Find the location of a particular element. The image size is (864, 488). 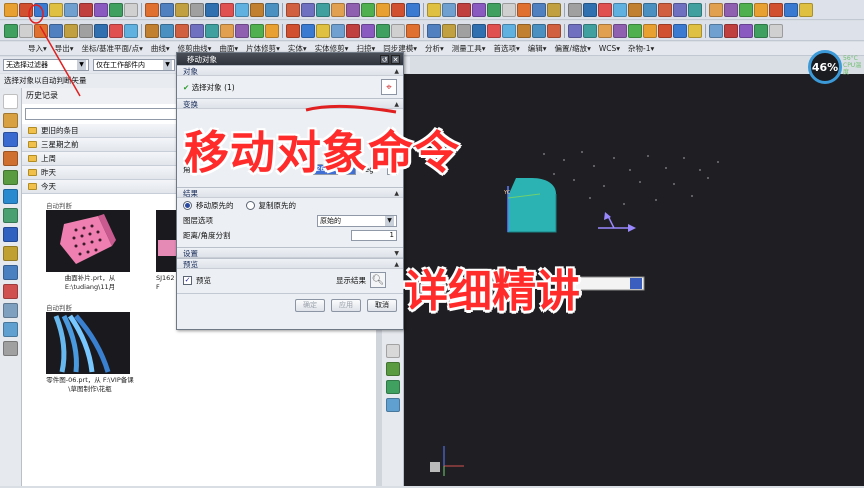

annotation-strokes is located at coordinates (212, 59).